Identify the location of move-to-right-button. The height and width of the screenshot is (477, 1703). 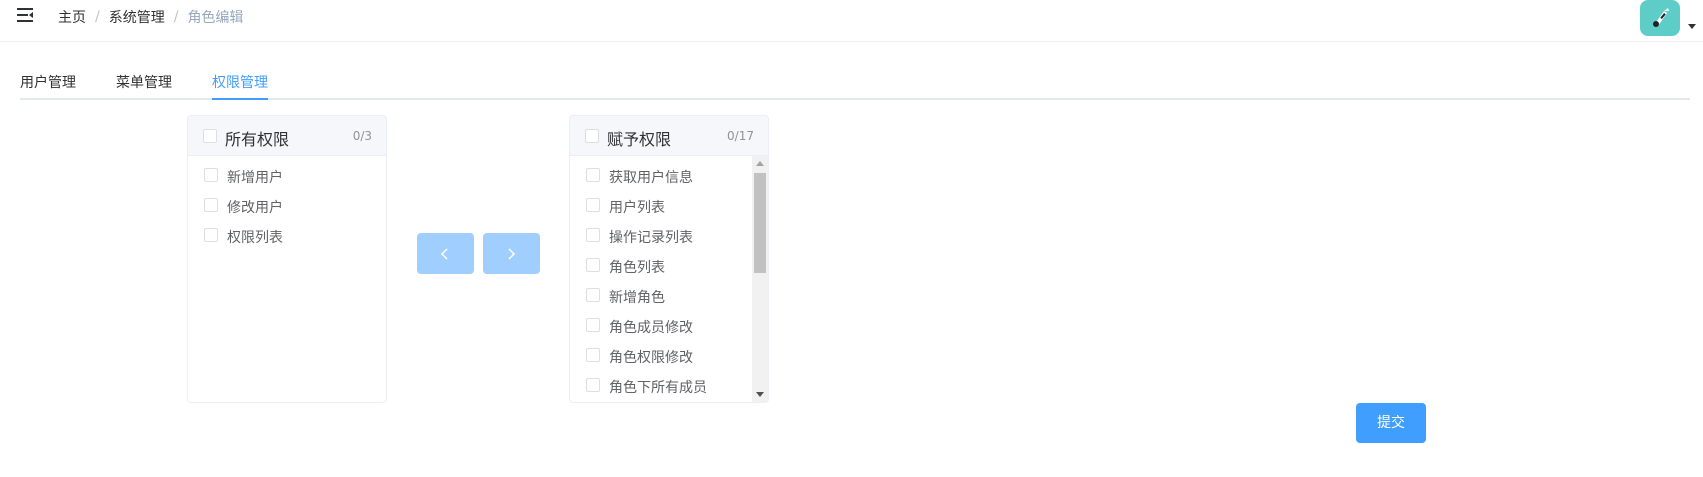
(511, 253).